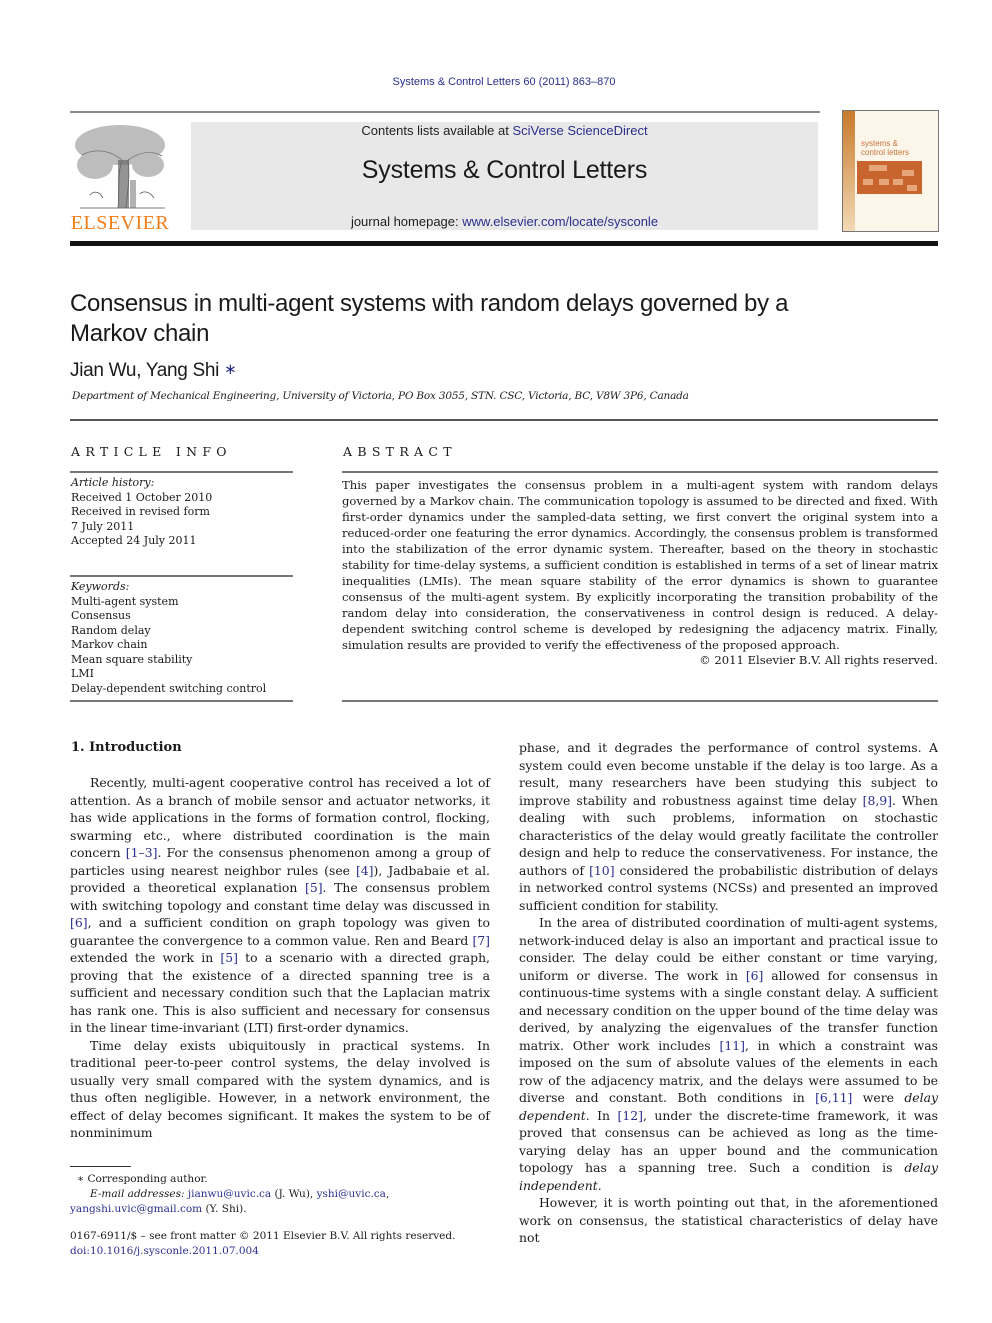 Image resolution: width=992 pixels, height=1323 pixels. I want to click on history-item: Accepted 24 July 2011, so click(134, 540).